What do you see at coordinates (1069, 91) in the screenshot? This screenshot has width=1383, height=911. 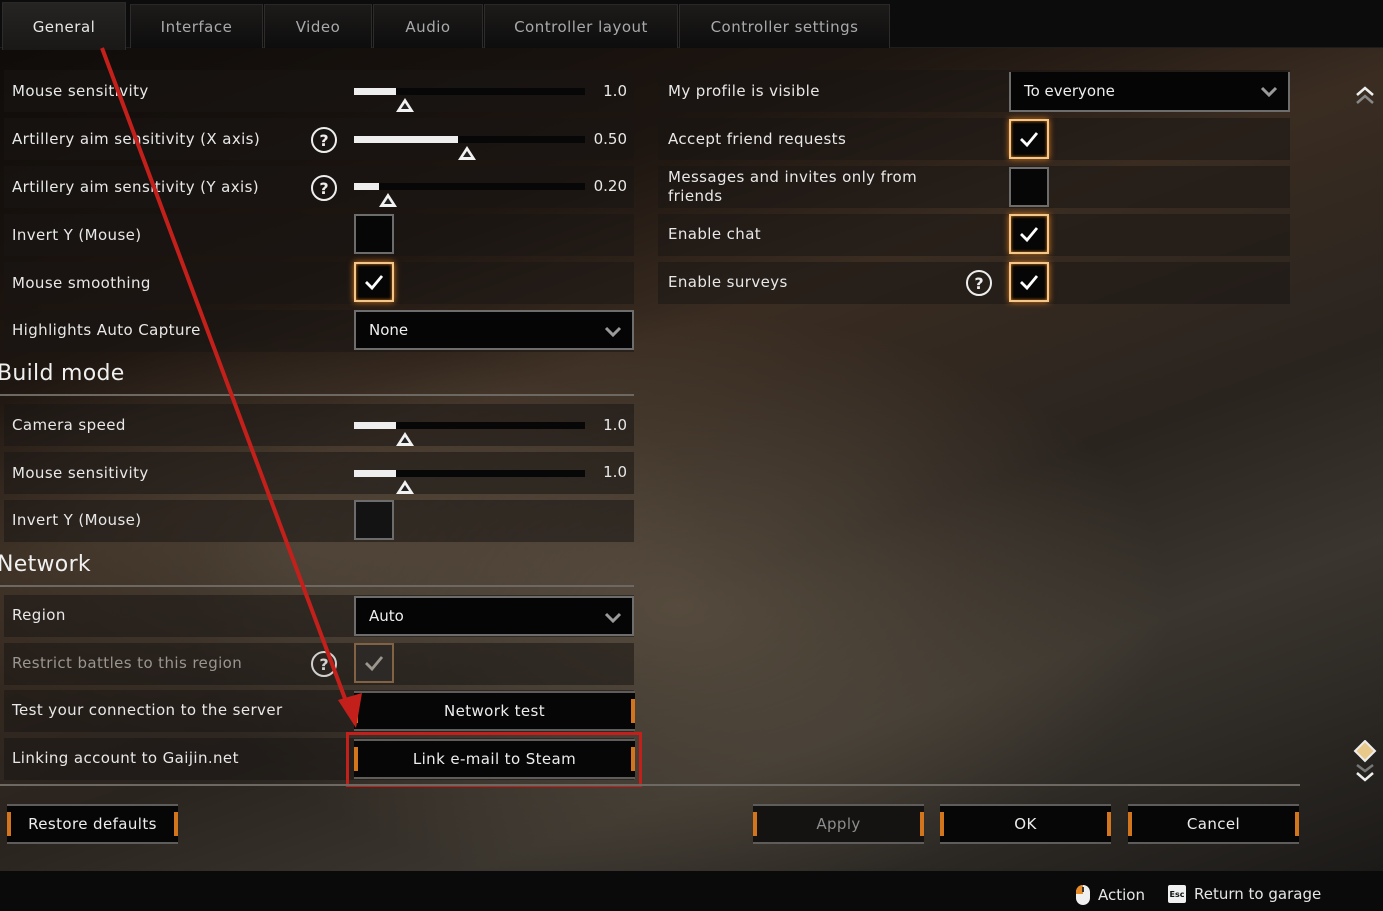 I see `dropdown-value: To everyone` at bounding box center [1069, 91].